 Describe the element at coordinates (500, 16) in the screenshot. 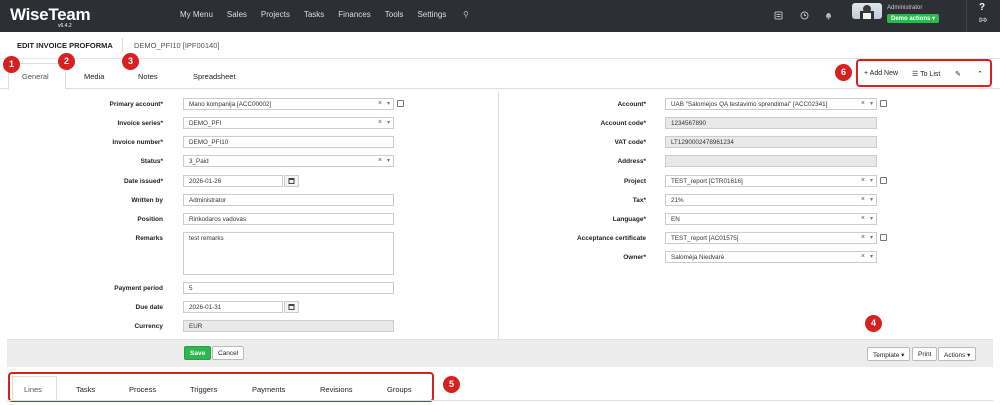

I see `top-navbar` at that location.